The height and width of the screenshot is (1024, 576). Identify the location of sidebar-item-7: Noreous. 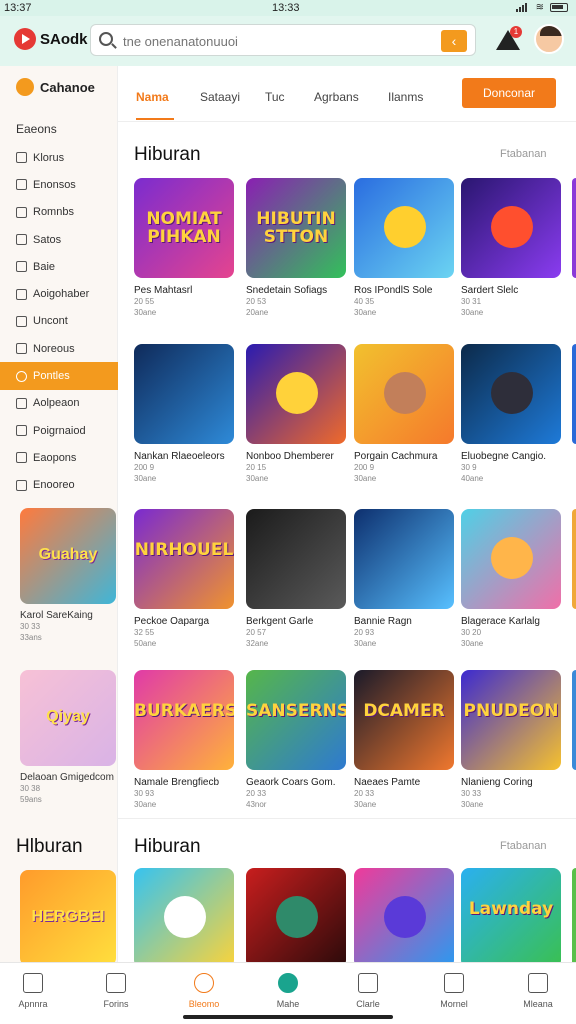
(59, 348).